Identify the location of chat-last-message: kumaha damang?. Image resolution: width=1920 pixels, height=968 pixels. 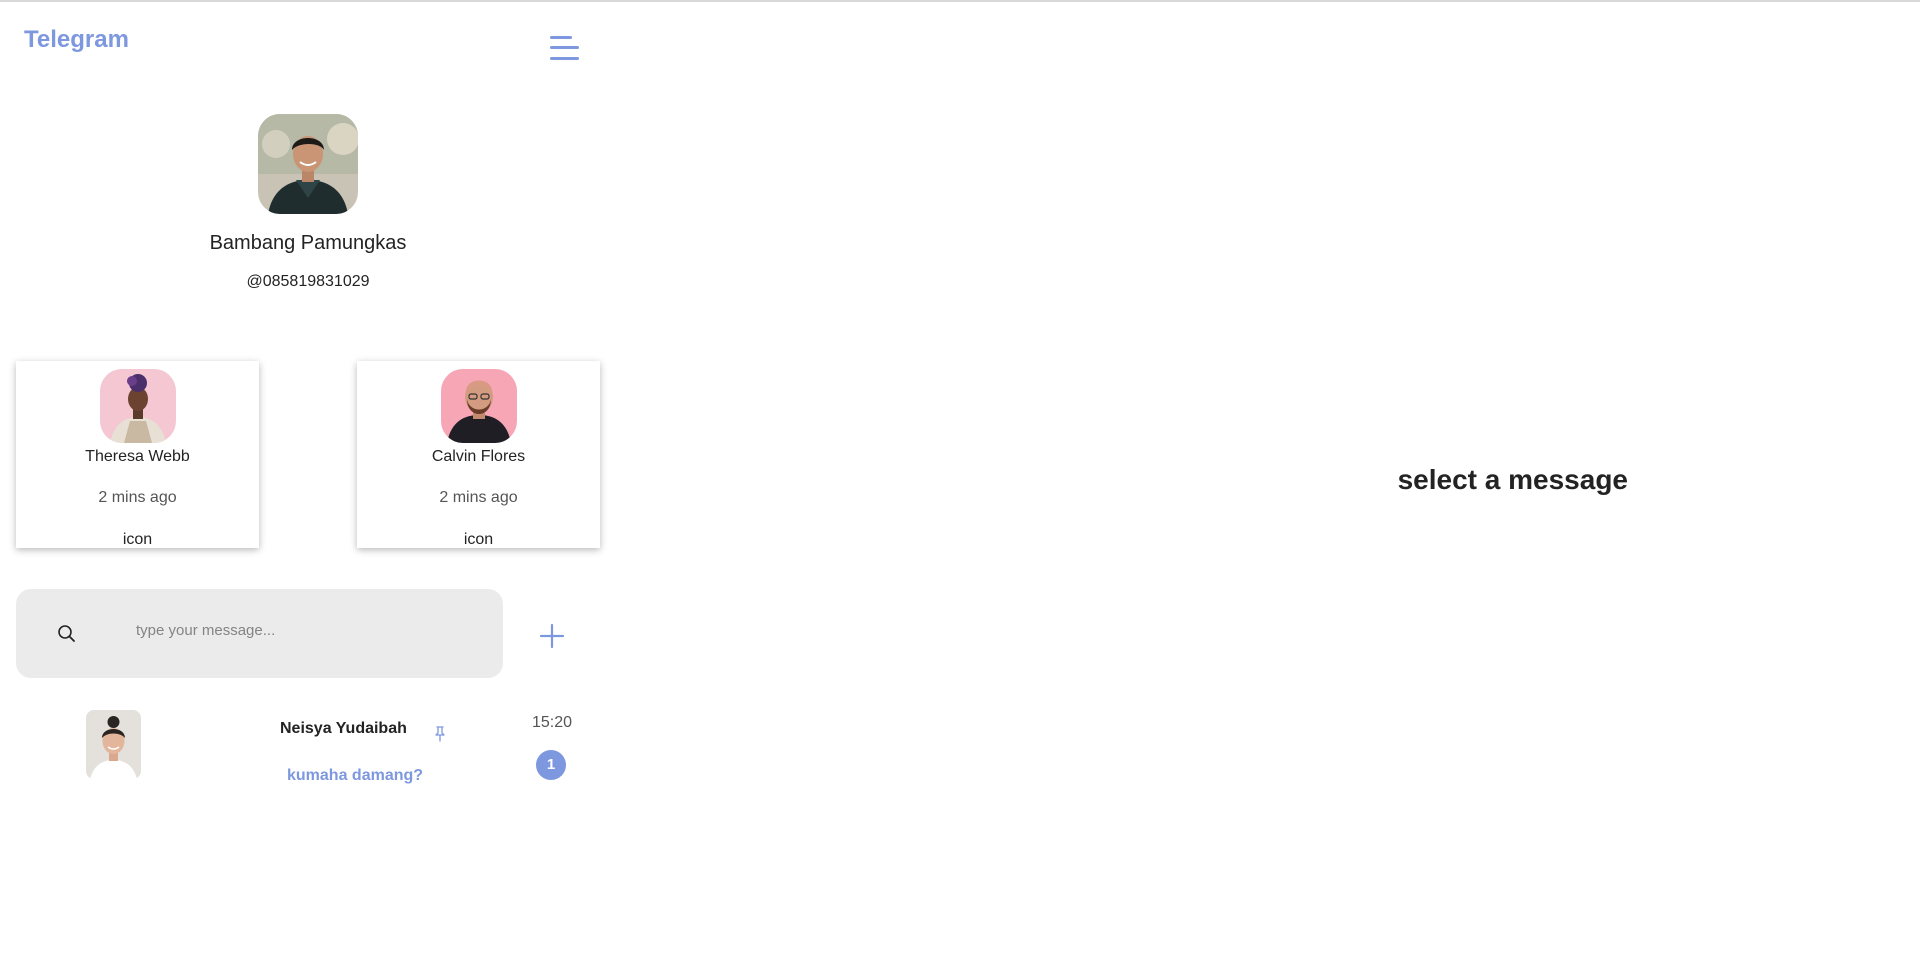
(355, 775).